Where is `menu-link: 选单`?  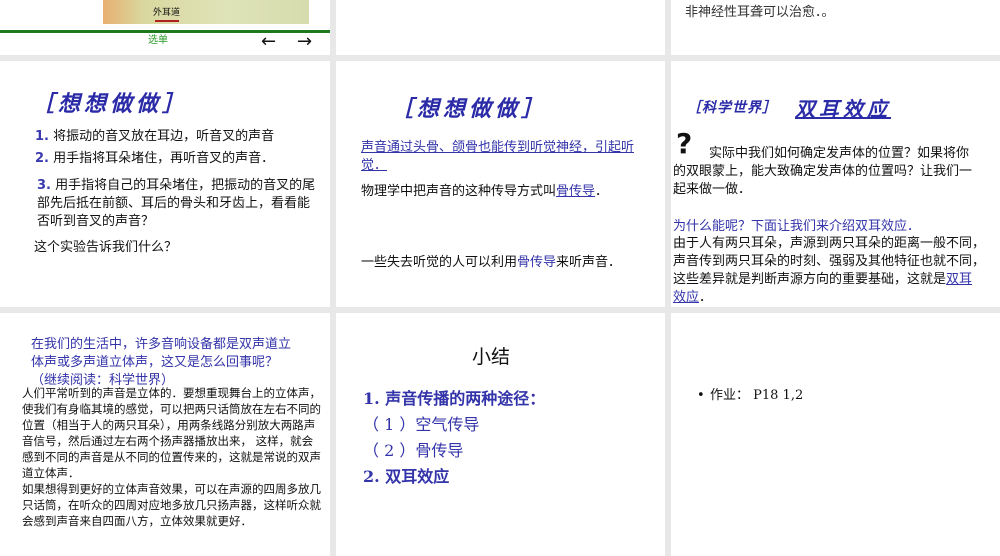
menu-link: 选单 is located at coordinates (158, 41).